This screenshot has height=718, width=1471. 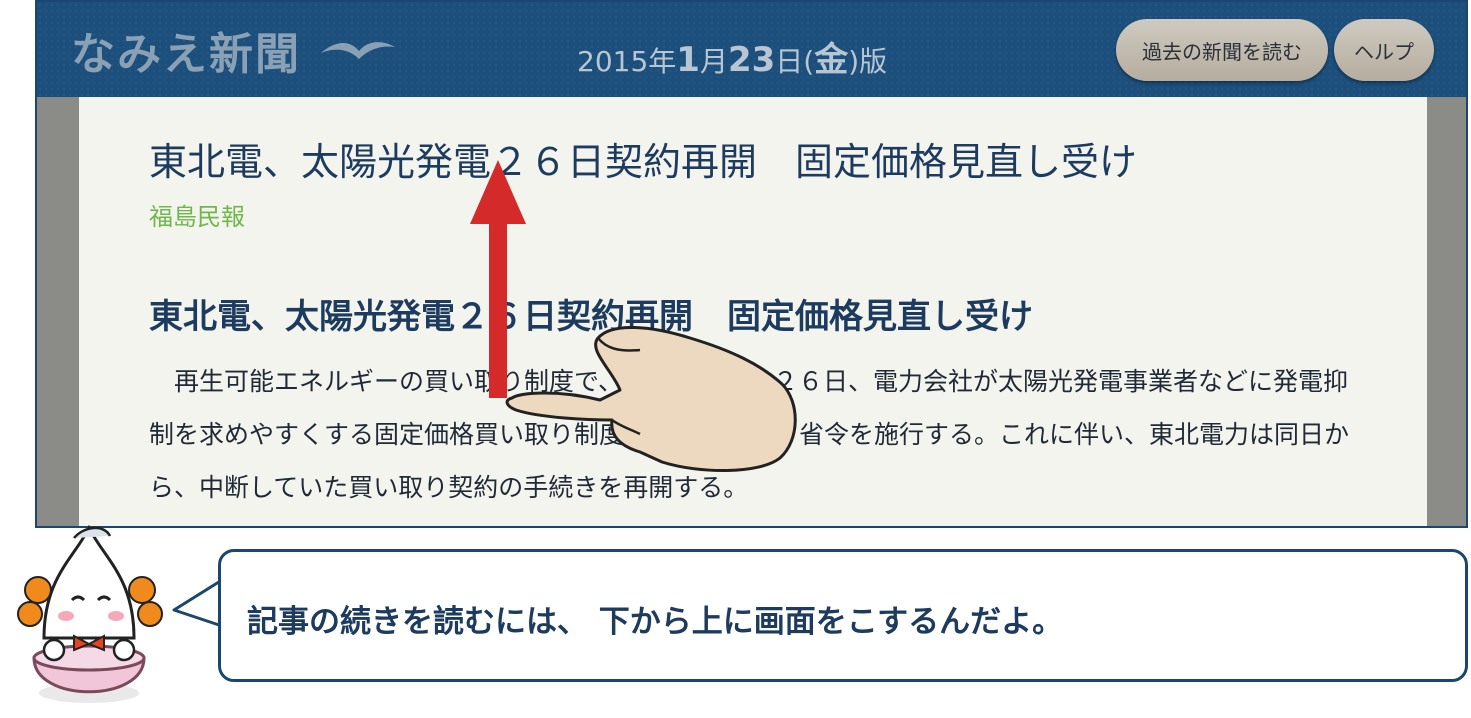 I want to click on logo: なみえ新聞, so click(x=234, y=50).